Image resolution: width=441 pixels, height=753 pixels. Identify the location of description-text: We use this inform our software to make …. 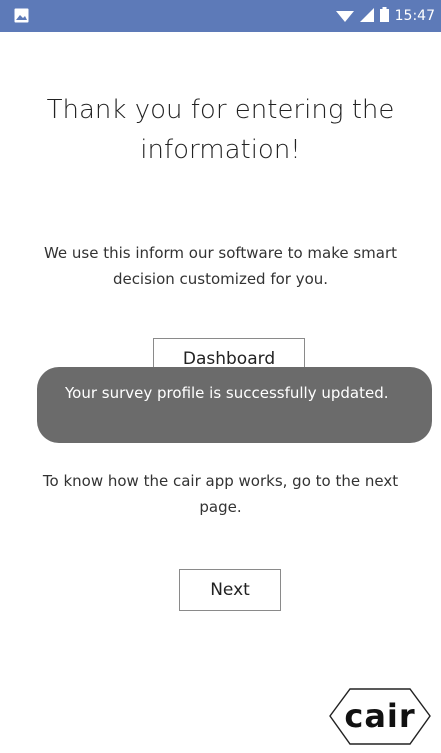
(220, 266).